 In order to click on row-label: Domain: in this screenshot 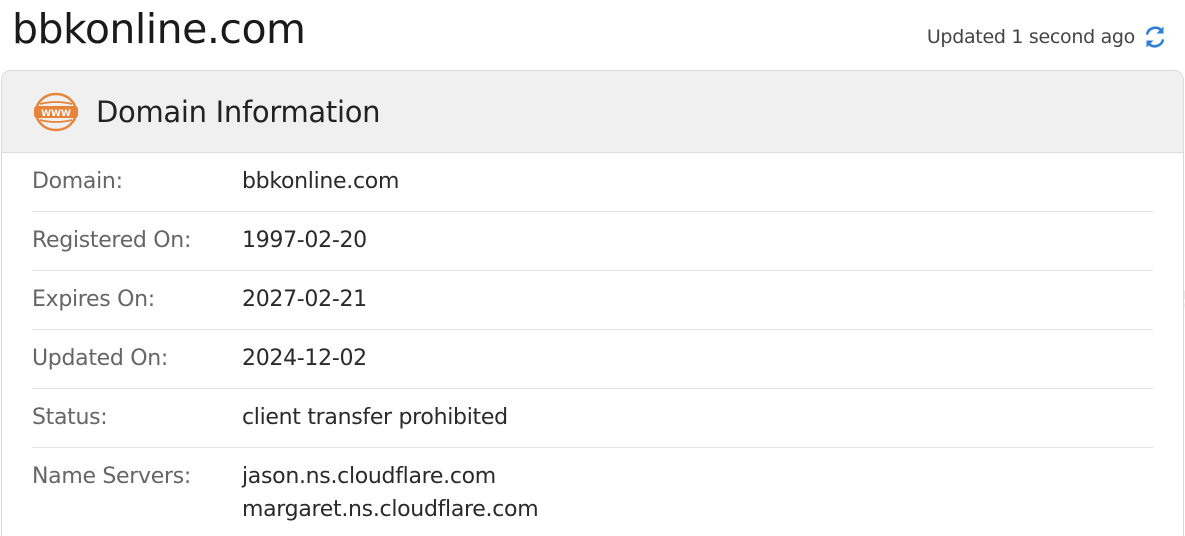, I will do `click(77, 181)`.